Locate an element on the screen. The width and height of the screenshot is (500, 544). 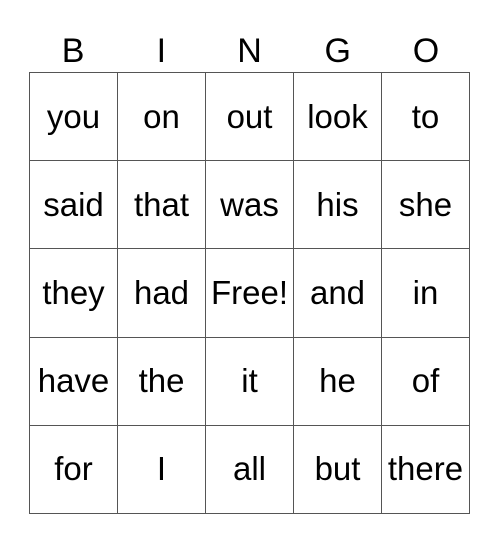
bingo-cell: that is located at coordinates (162, 205).